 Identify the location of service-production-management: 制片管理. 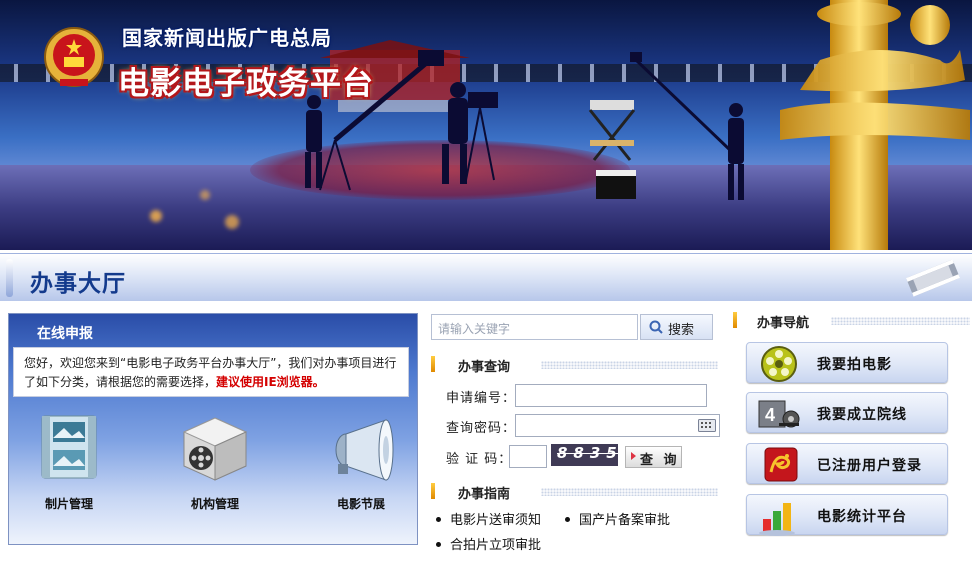
(69, 464).